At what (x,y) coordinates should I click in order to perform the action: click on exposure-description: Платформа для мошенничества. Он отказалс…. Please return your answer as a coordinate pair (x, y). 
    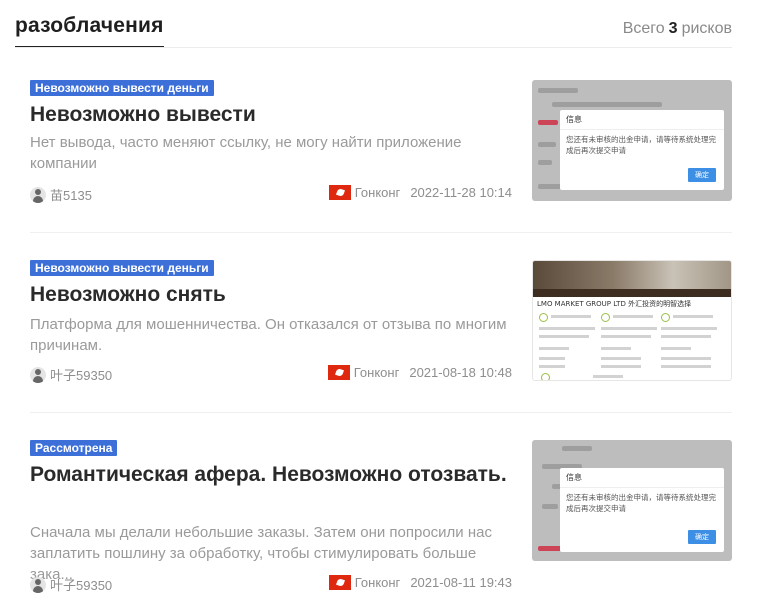
    Looking at the image, I should click on (268, 335).